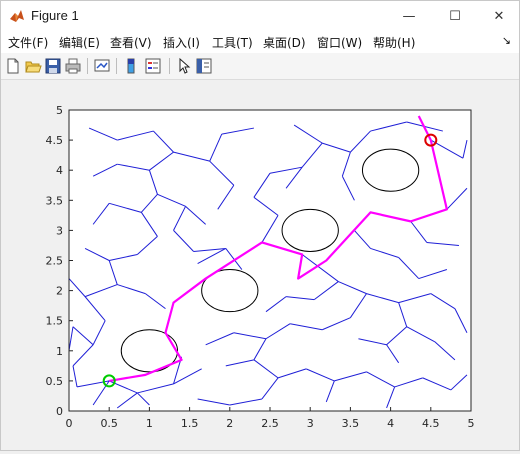 The height and width of the screenshot is (454, 520). What do you see at coordinates (102, 66) in the screenshot?
I see `link-plot-icon` at bounding box center [102, 66].